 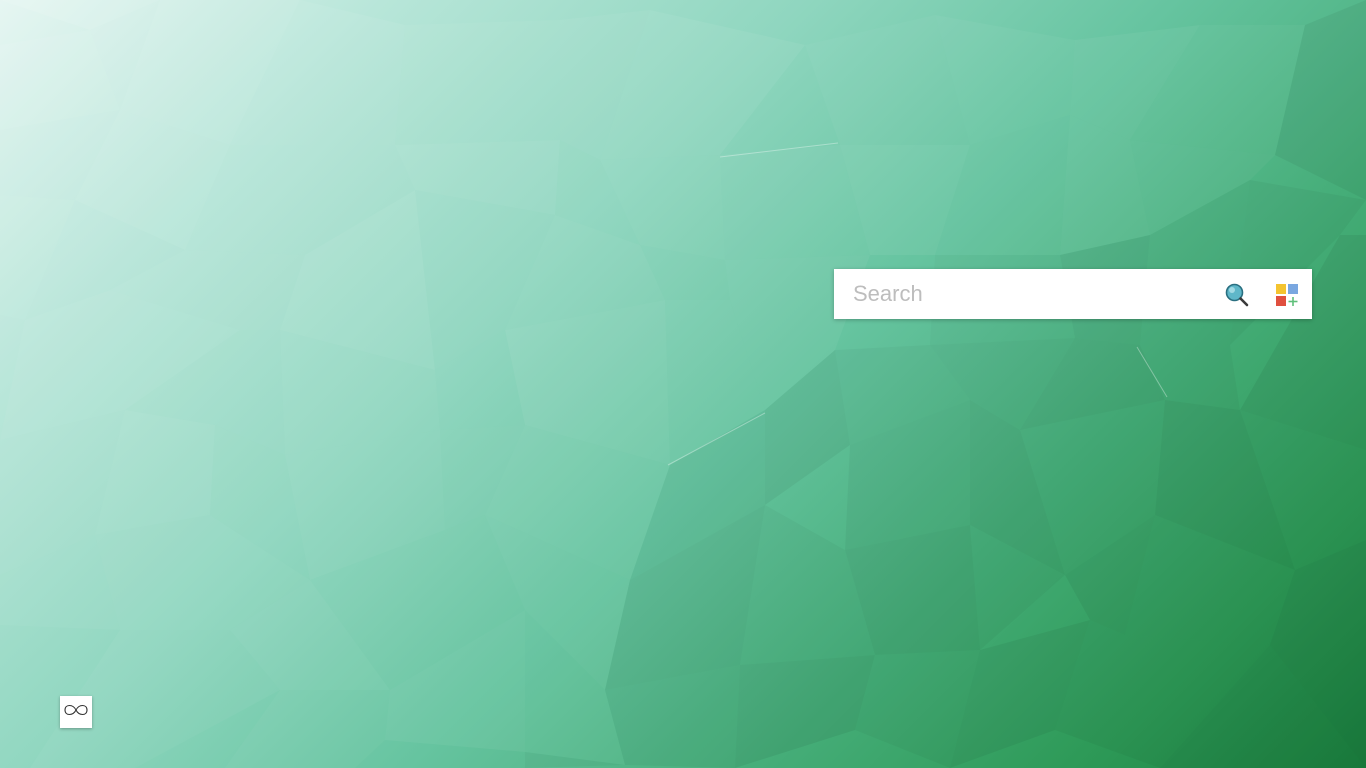 I want to click on infinity-button, so click(x=76, y=712).